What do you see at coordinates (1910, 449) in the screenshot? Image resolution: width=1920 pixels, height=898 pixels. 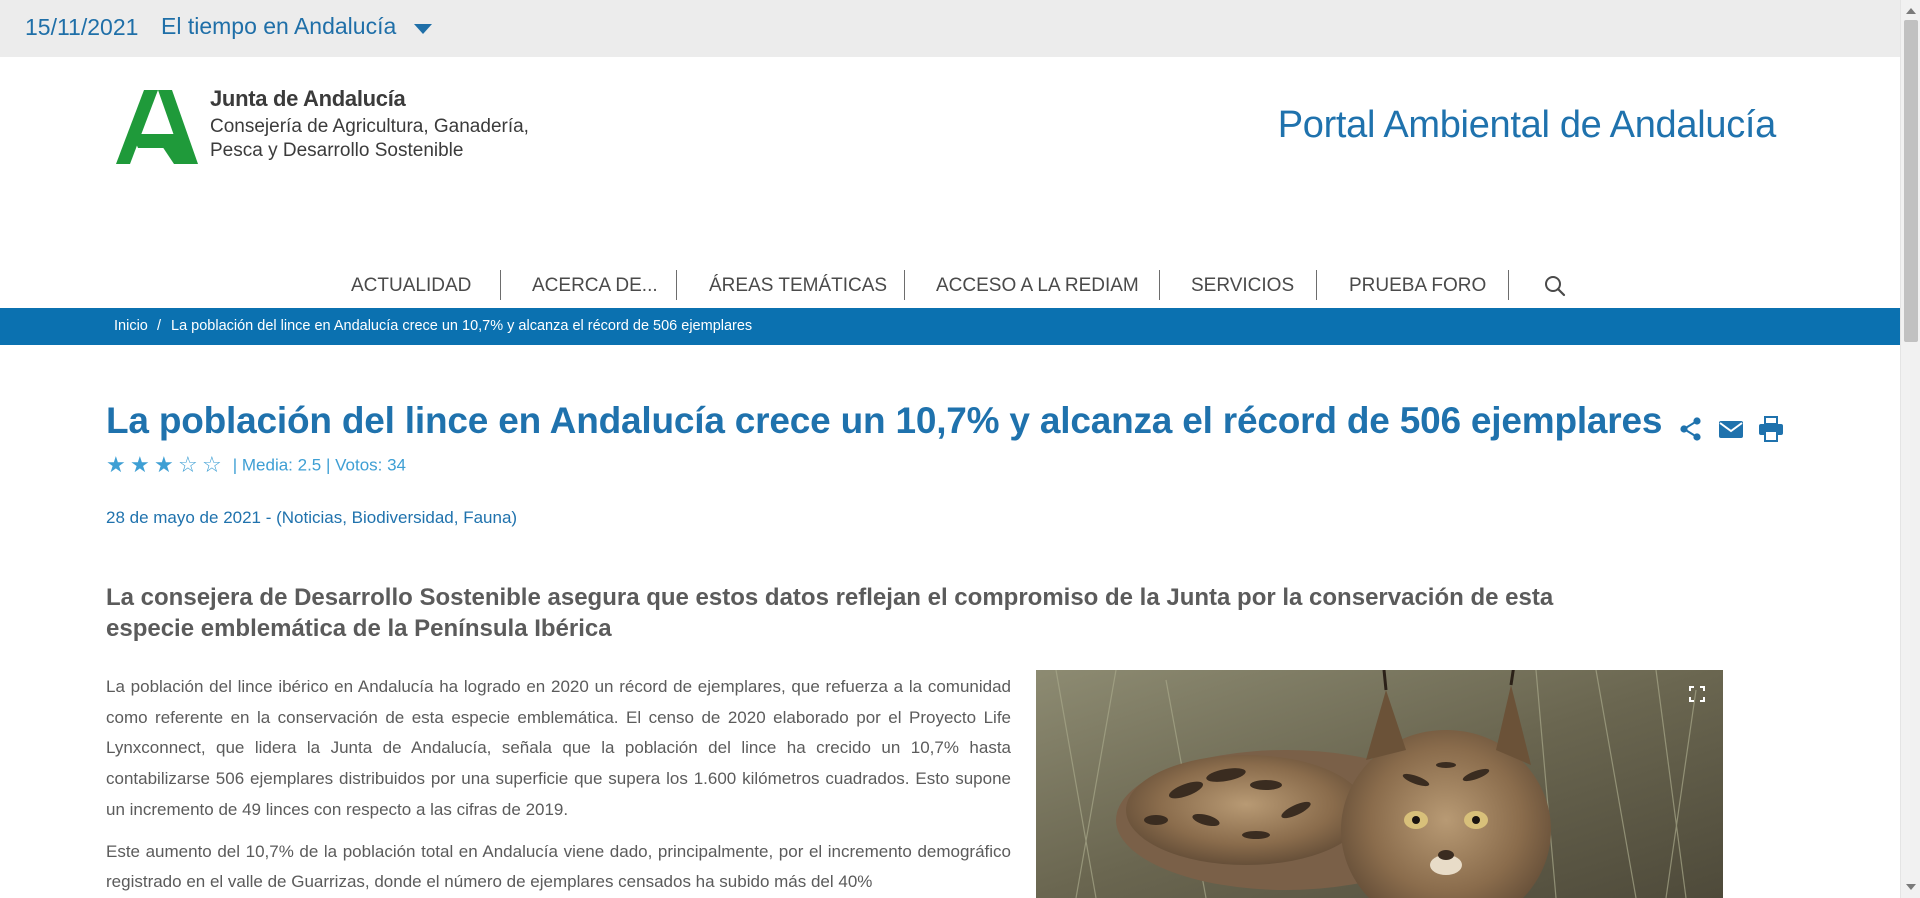 I see `page-scrollbar` at bounding box center [1910, 449].